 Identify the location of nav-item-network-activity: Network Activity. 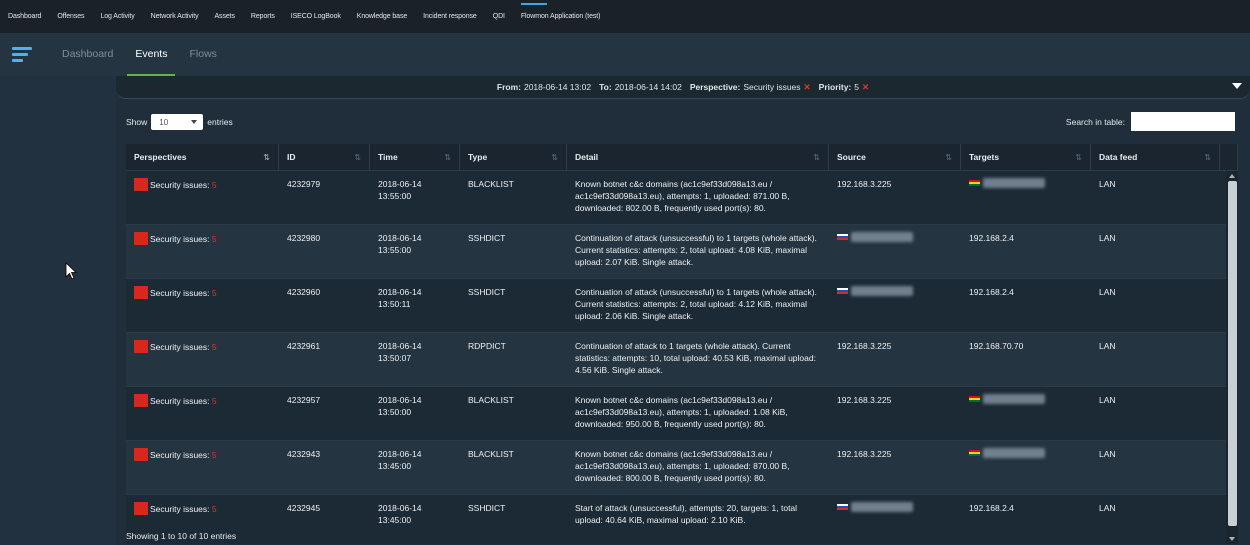
(175, 16).